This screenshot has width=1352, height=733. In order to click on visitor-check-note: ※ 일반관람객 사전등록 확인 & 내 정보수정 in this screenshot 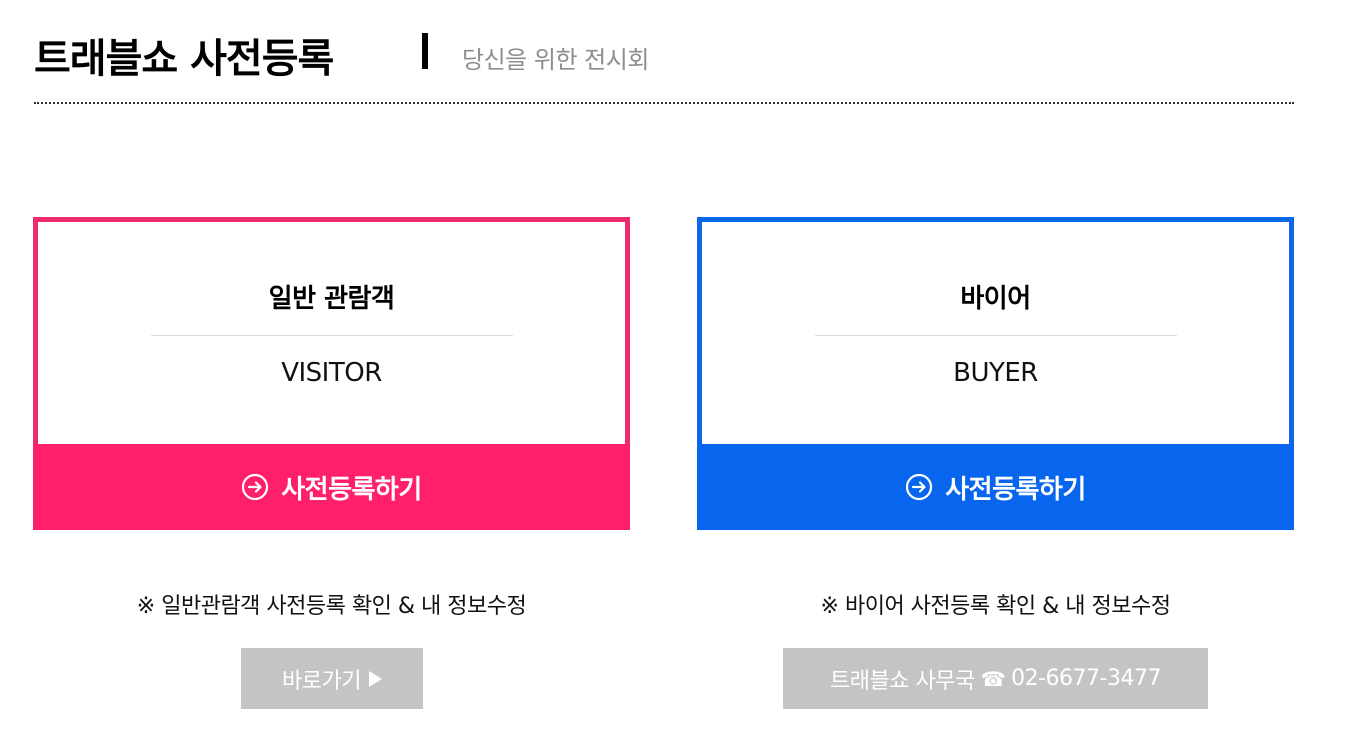, I will do `click(331, 606)`.